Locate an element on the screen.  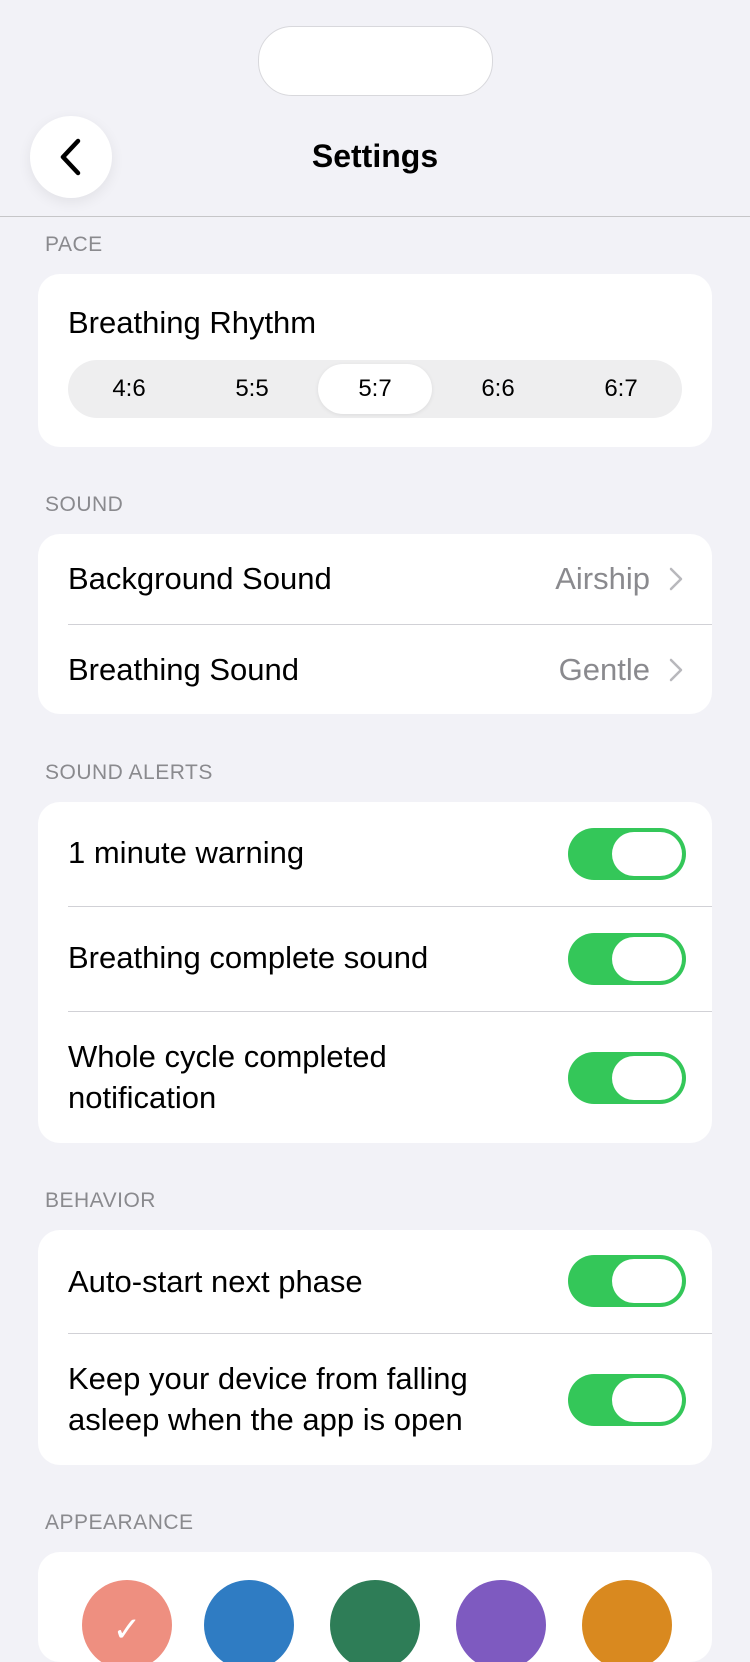
auto-start-next-phase-label: Auto-start next phase is located at coordinates (215, 1281).